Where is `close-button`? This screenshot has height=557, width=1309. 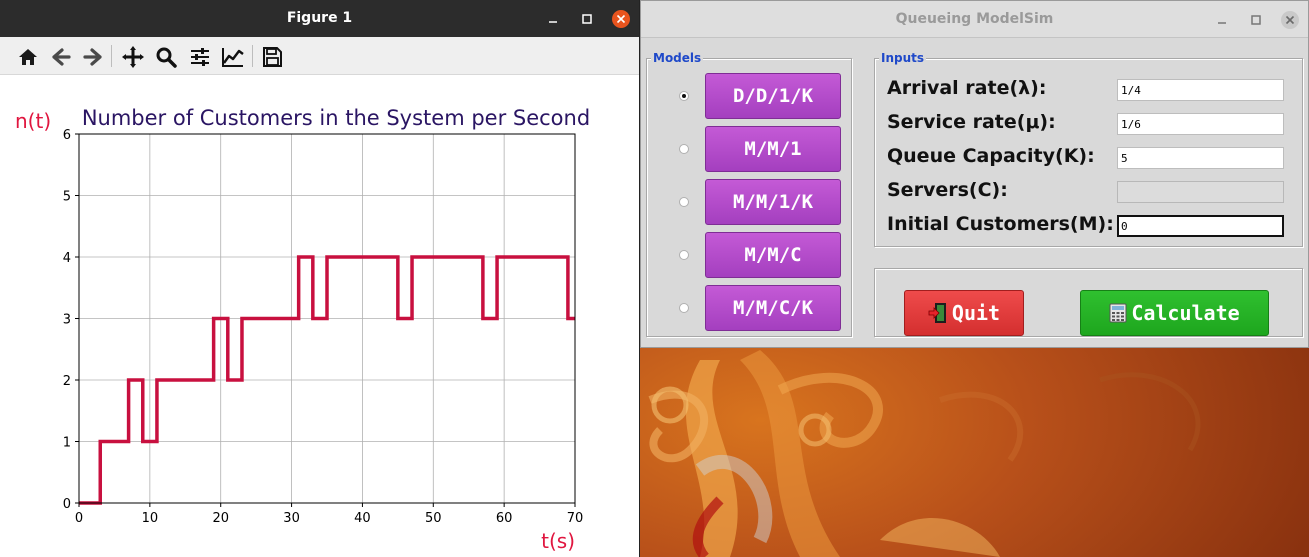 close-button is located at coordinates (621, 18).